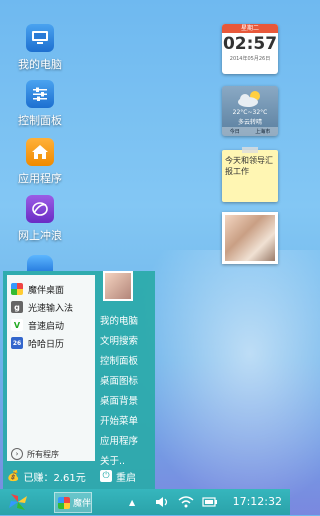 This screenshot has width=320, height=516. Describe the element at coordinates (250, 131) in the screenshot. I see `weather-footer: 今日 上海市` at that location.